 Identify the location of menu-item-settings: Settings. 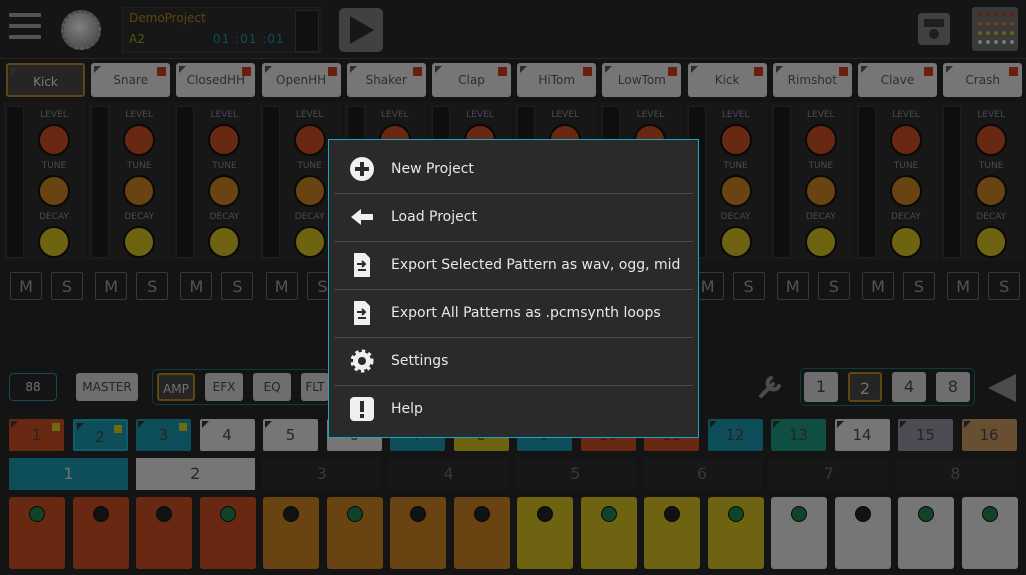
(513, 361).